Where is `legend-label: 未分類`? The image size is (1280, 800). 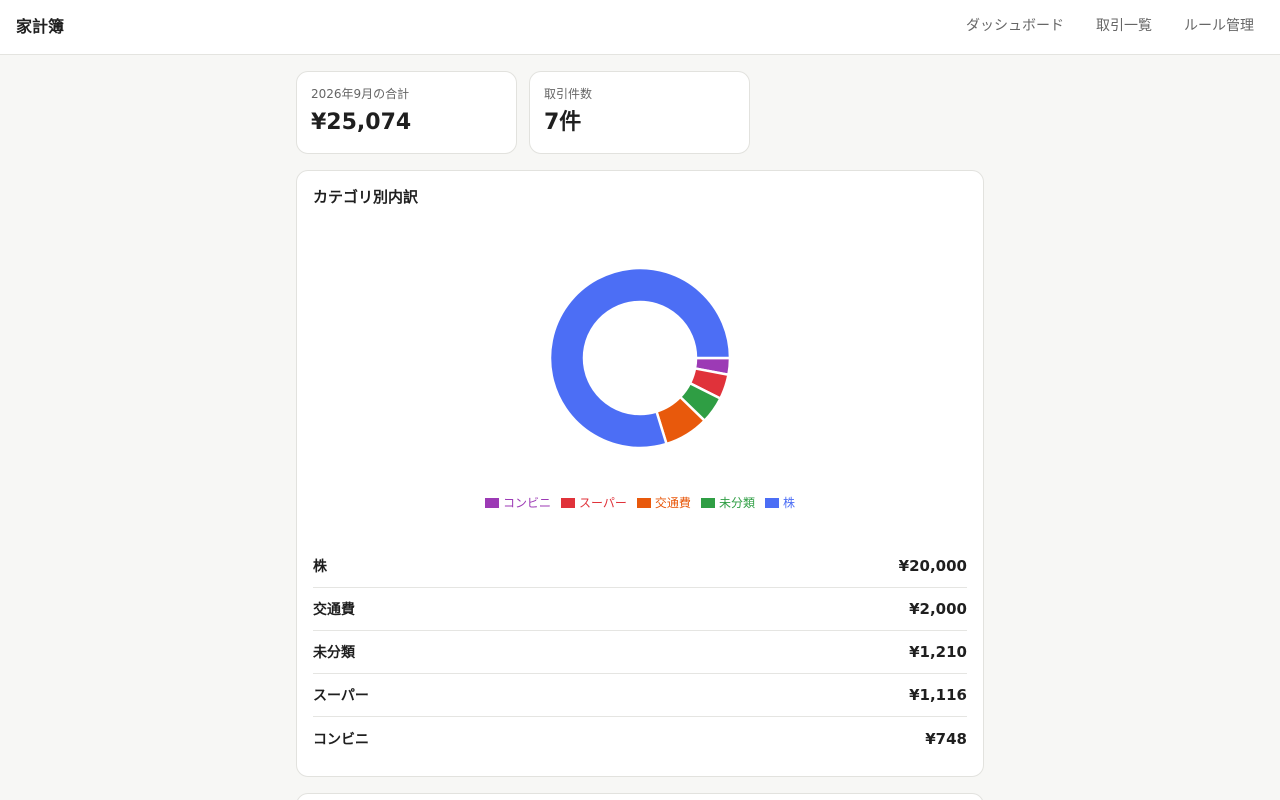
legend-label: 未分類 is located at coordinates (736, 503).